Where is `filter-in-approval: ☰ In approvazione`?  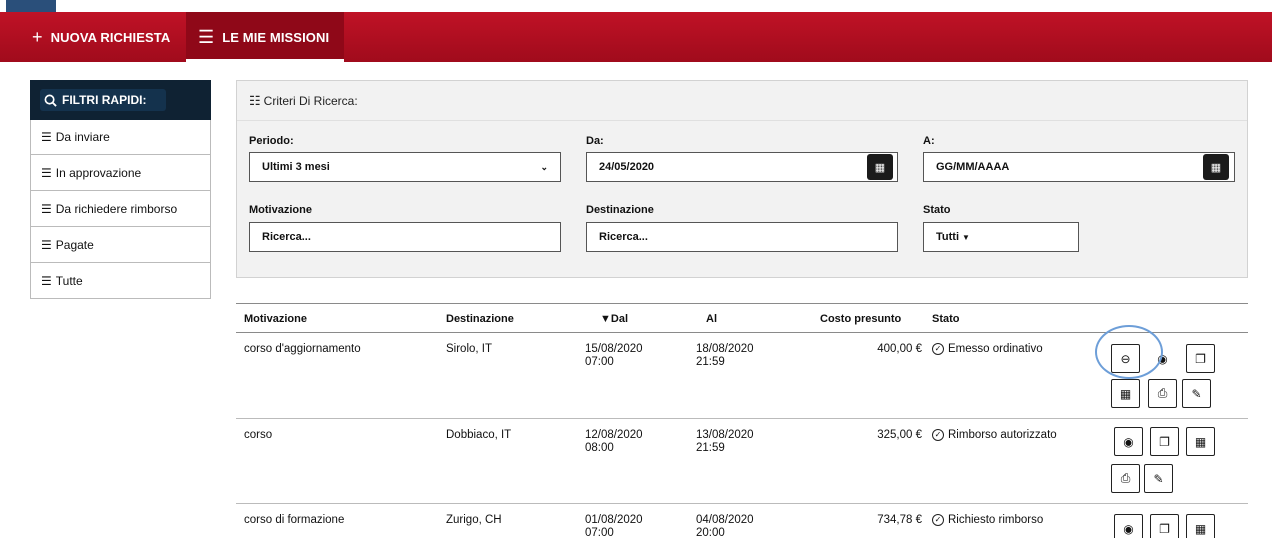 filter-in-approval: ☰ In approvazione is located at coordinates (120, 173).